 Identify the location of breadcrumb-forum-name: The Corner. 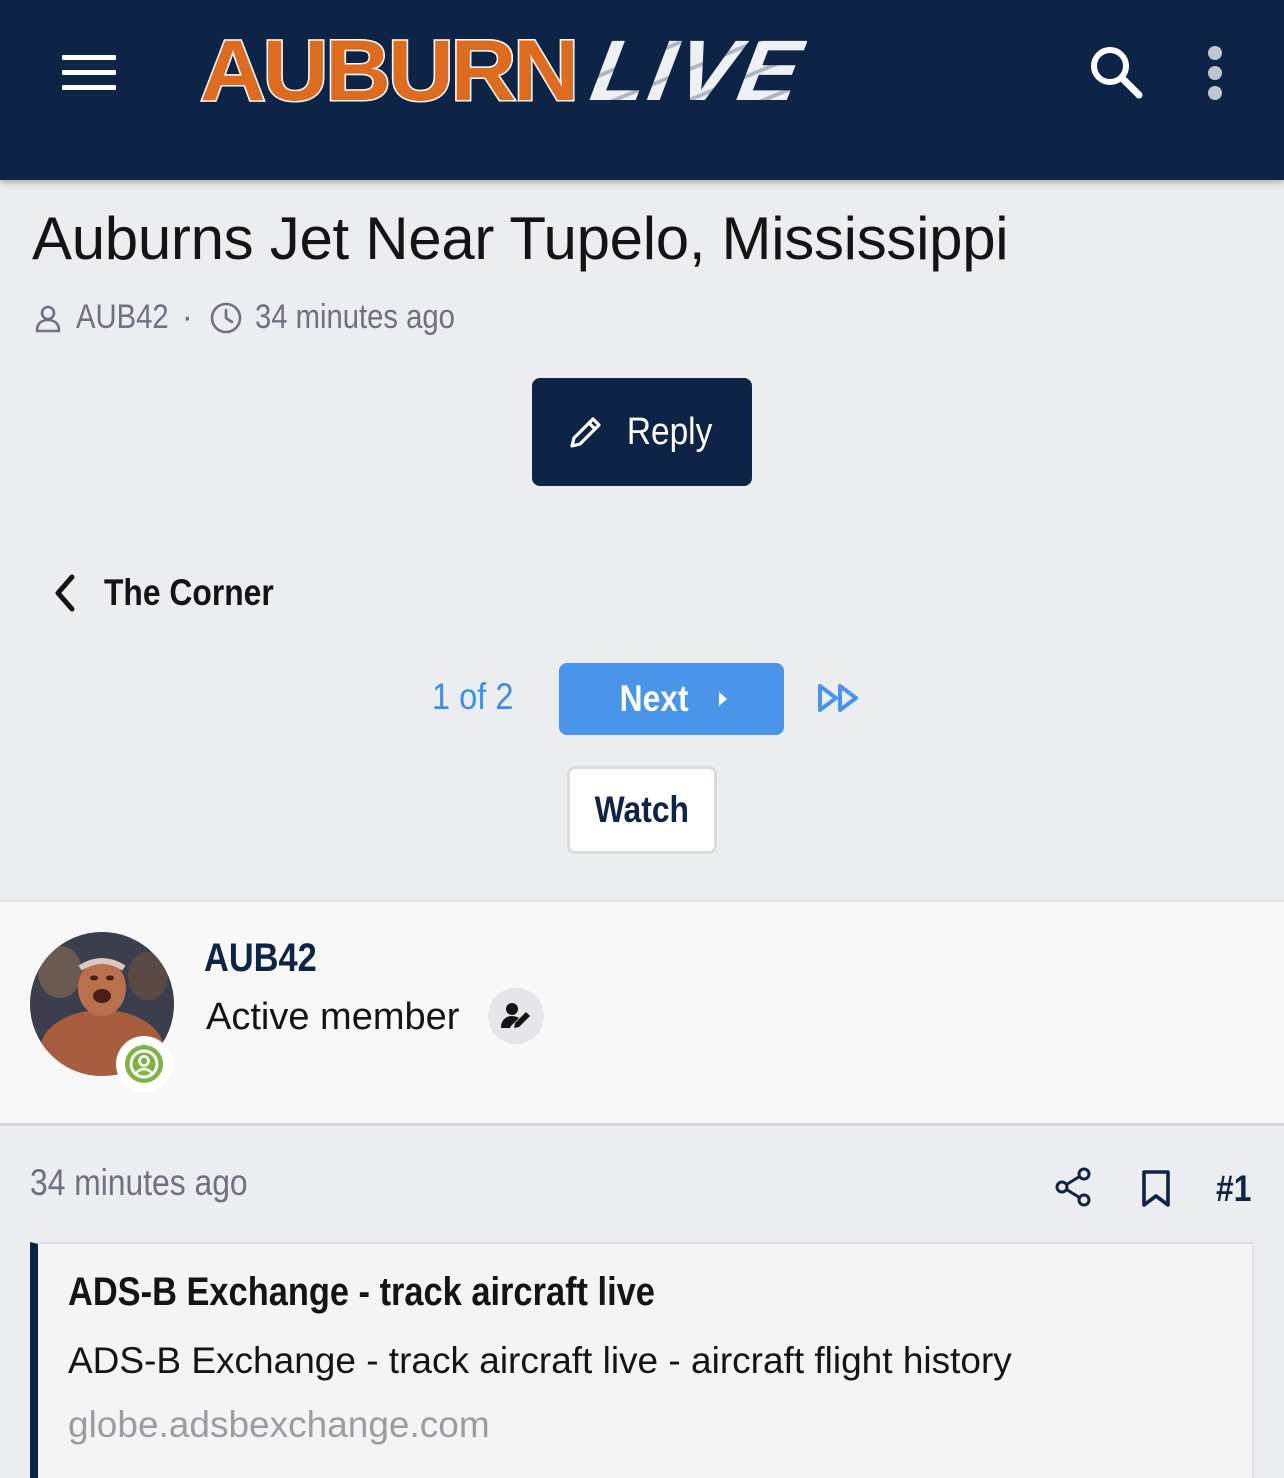
(189, 592).